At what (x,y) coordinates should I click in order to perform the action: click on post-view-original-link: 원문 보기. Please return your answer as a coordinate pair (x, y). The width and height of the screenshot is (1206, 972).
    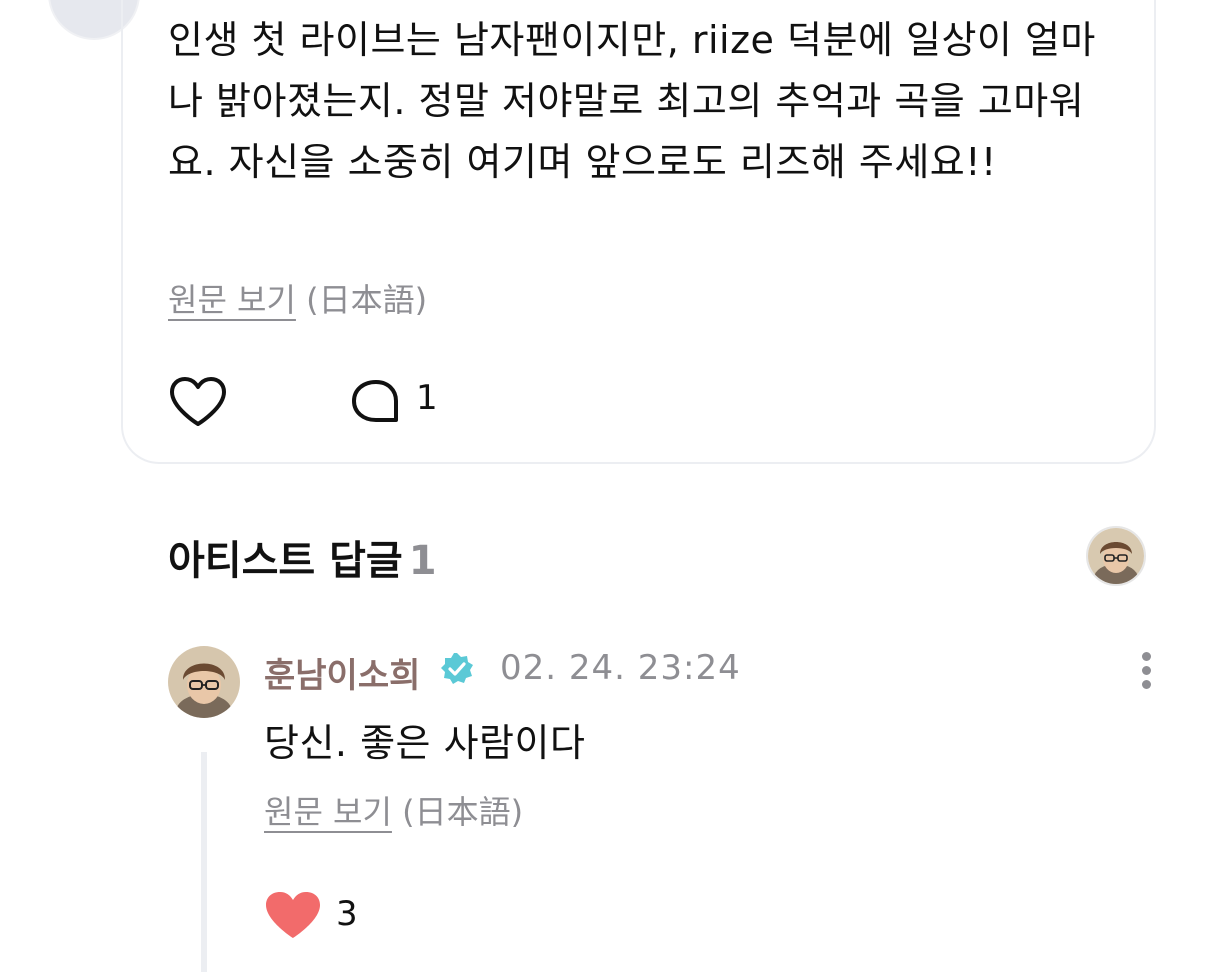
    Looking at the image, I should click on (232, 300).